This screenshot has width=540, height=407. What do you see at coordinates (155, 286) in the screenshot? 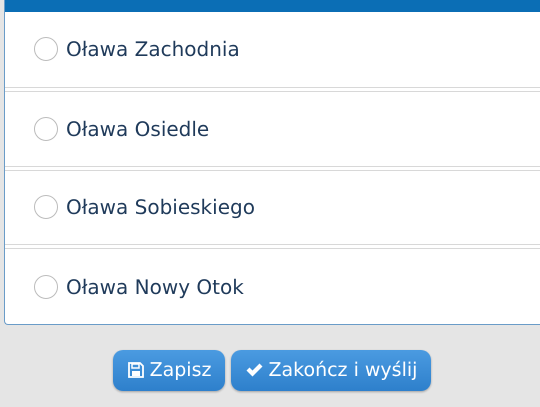
I see `option-label: Oława Nowy Otok` at bounding box center [155, 286].